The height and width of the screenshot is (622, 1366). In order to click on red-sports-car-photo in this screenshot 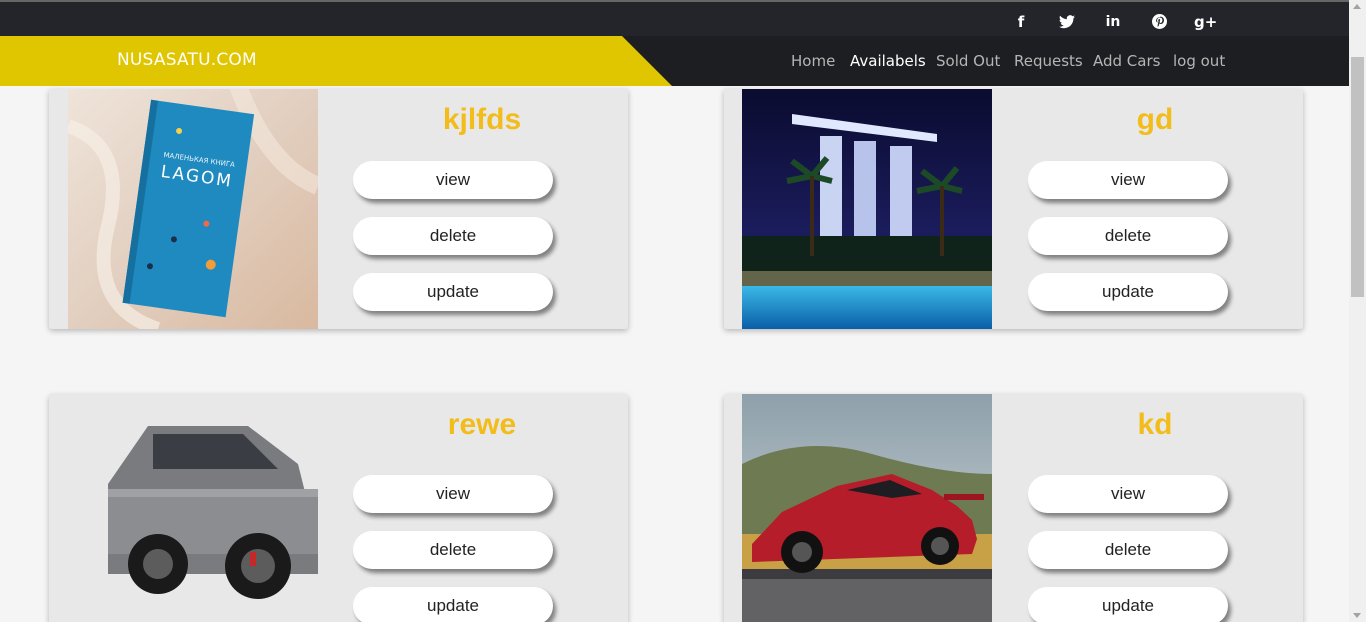, I will do `click(867, 508)`.